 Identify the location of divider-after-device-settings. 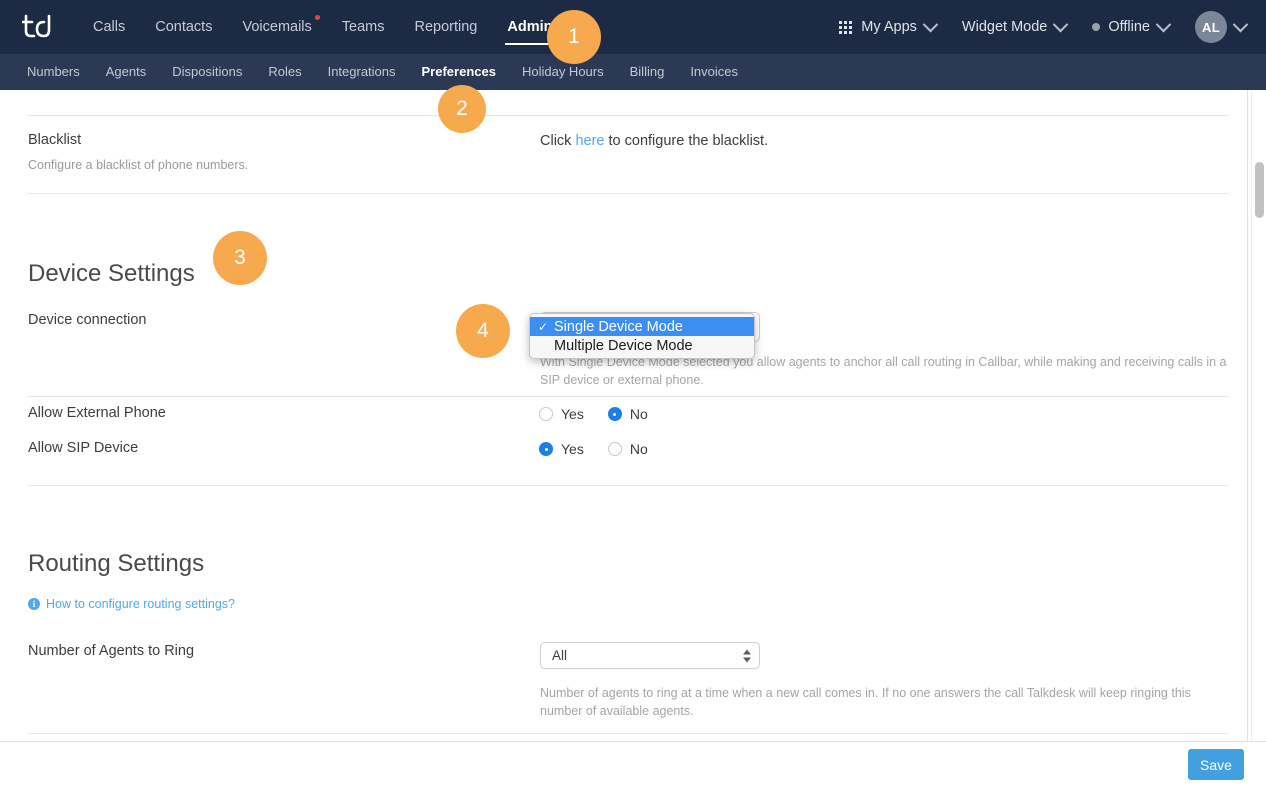
(628, 485).